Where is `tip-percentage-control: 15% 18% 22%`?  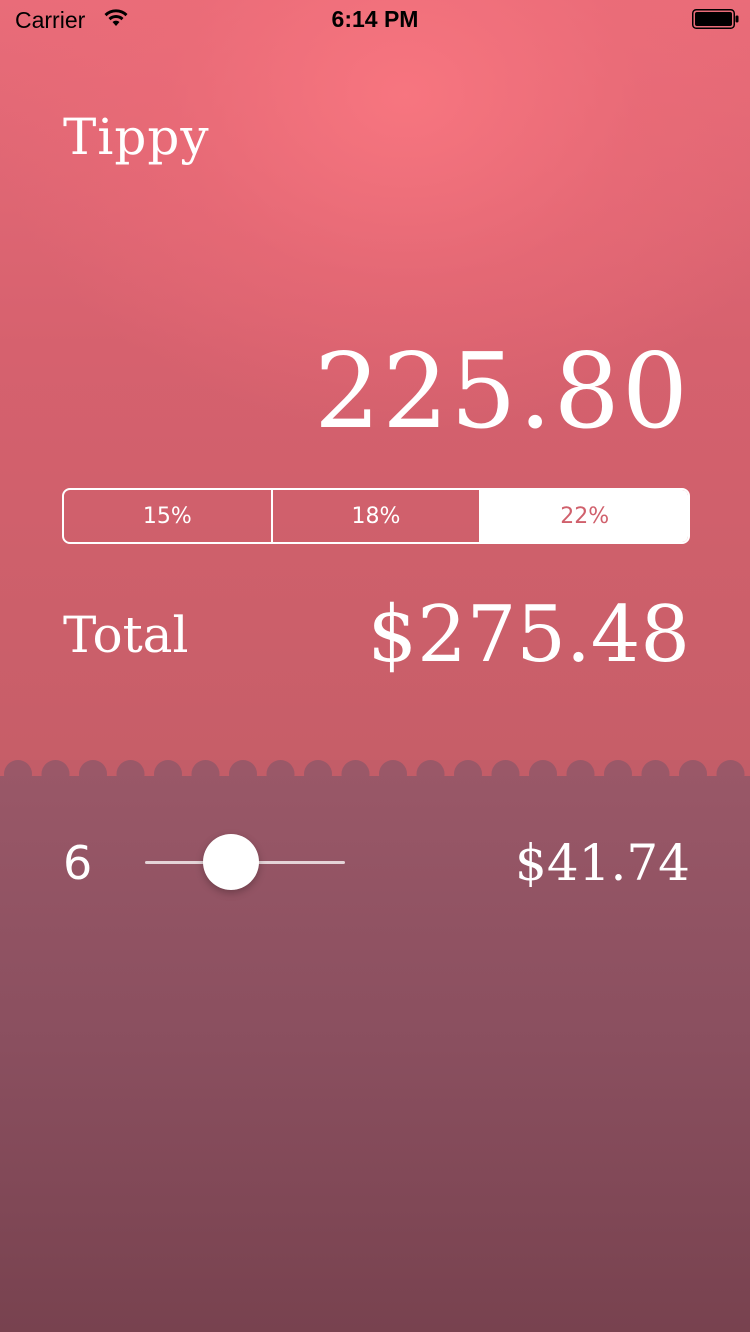 tip-percentage-control: 15% 18% 22% is located at coordinates (376, 516).